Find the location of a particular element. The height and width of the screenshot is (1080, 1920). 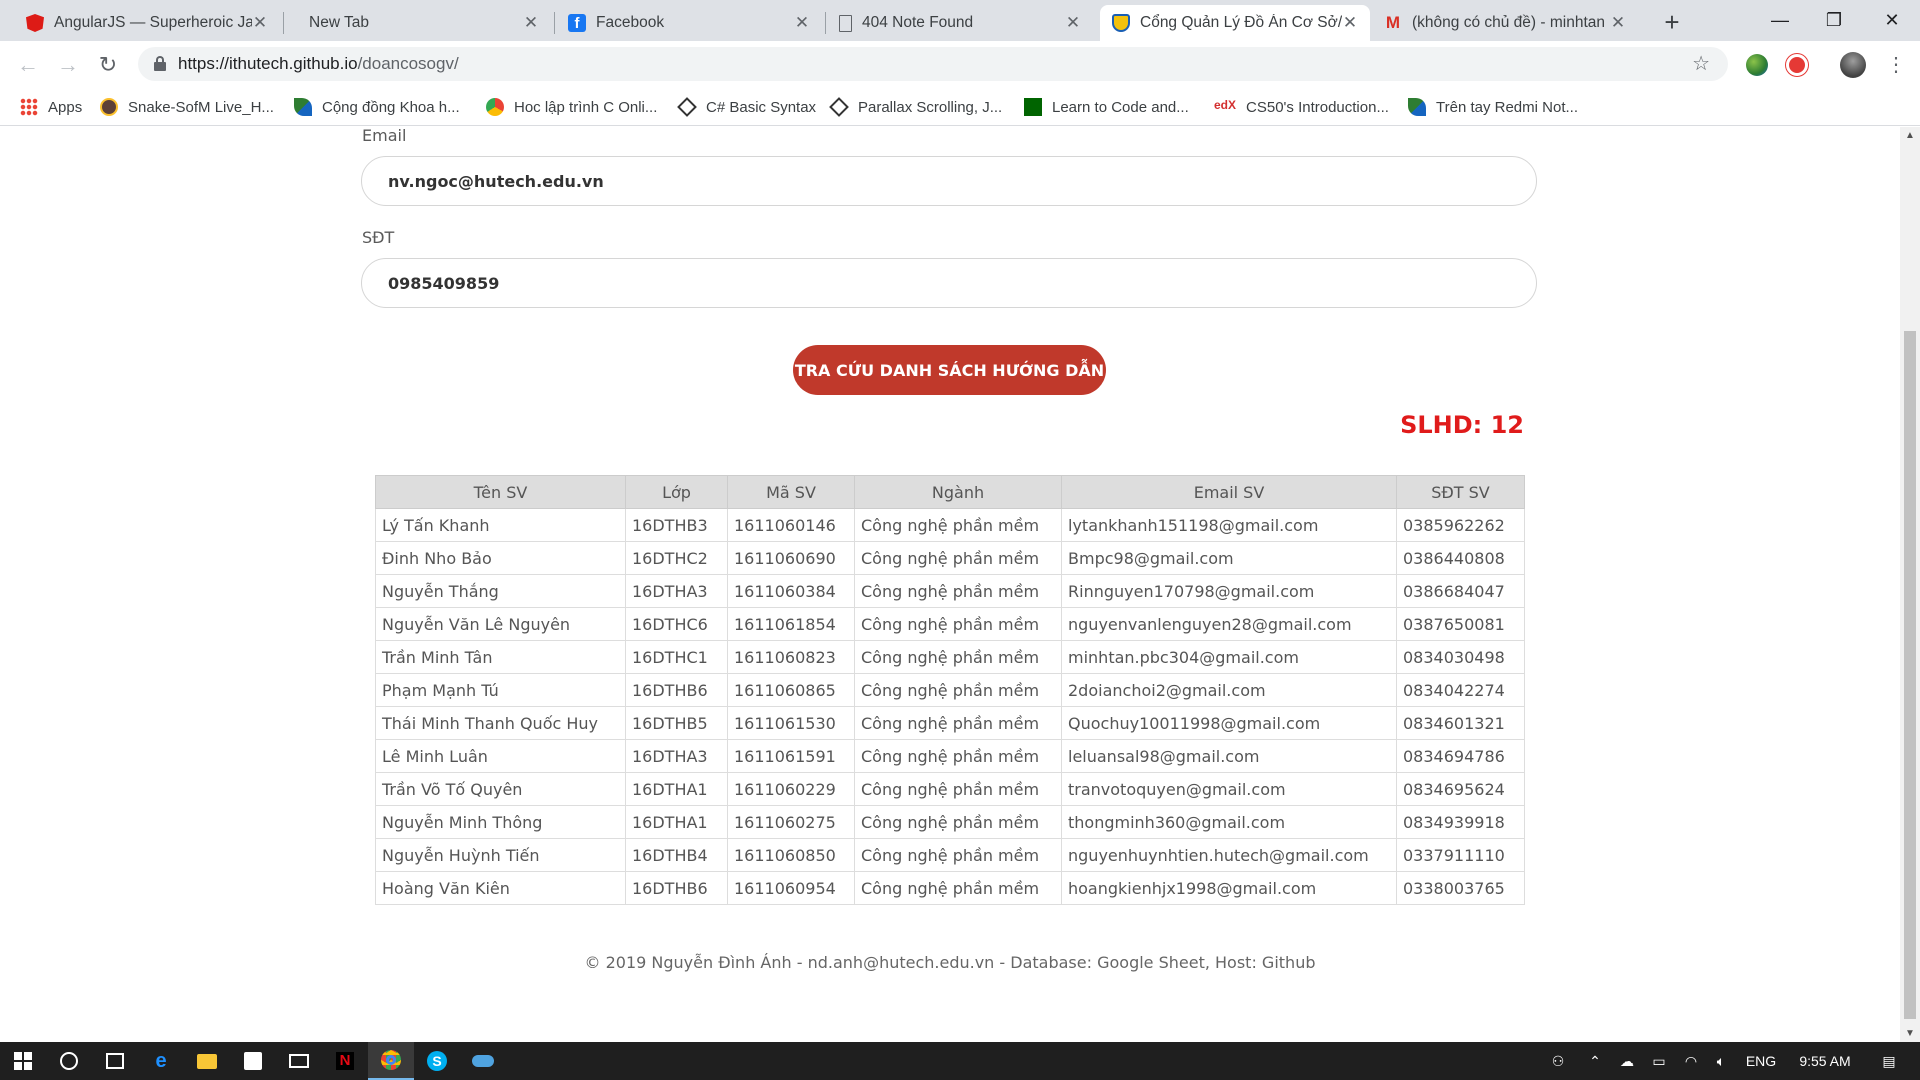

mail-icon is located at coordinates (299, 1061).